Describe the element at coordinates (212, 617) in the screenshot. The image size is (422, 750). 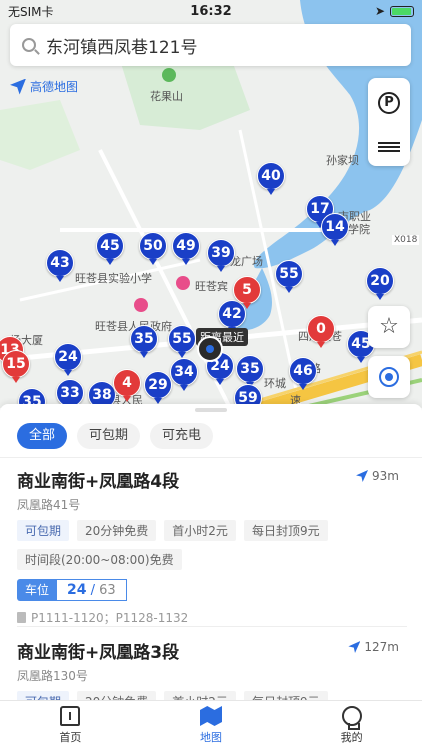
I see `lot-spaces: P1111-1120；P1128-1132` at that location.